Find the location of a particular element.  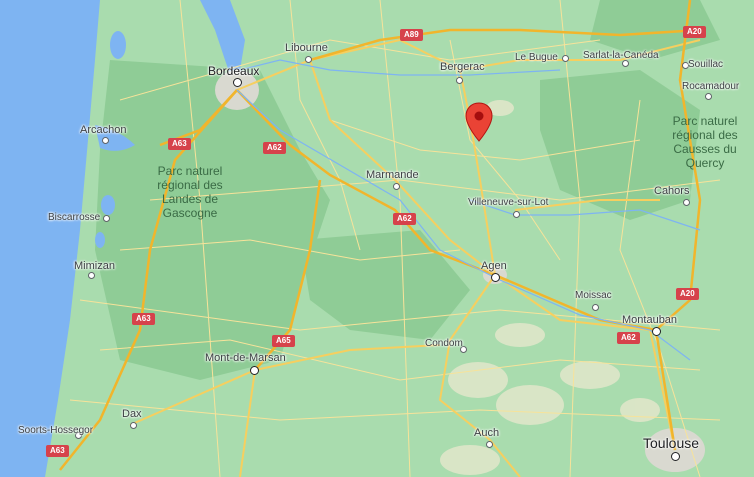

road-shield-a63-bottom: A63 is located at coordinates (57, 451).